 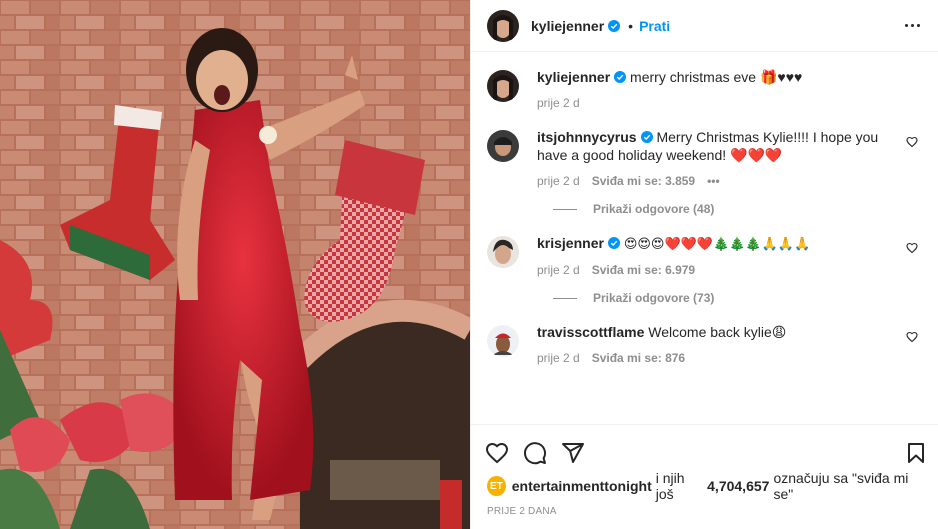 What do you see at coordinates (496, 486) in the screenshot?
I see `liker-avatar: ET` at bounding box center [496, 486].